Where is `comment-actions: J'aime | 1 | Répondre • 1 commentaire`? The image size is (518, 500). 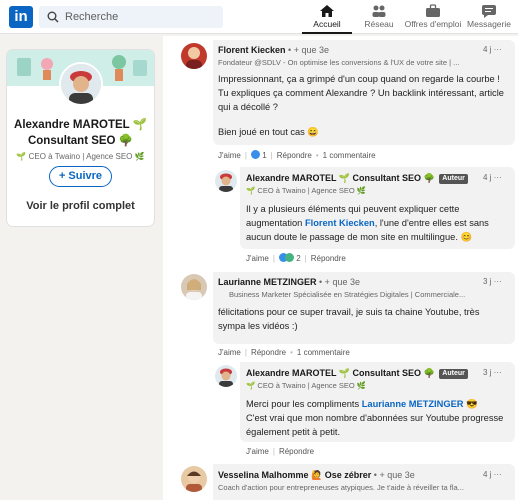
comment-actions: J'aime | 1 | Répondre • 1 commentaire is located at coordinates (297, 155).